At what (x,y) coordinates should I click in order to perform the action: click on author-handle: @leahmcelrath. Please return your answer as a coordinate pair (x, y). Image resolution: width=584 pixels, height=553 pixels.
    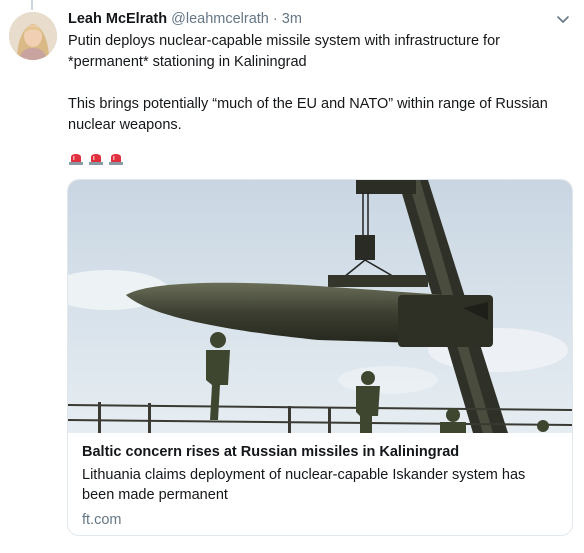
    Looking at the image, I should click on (220, 19).